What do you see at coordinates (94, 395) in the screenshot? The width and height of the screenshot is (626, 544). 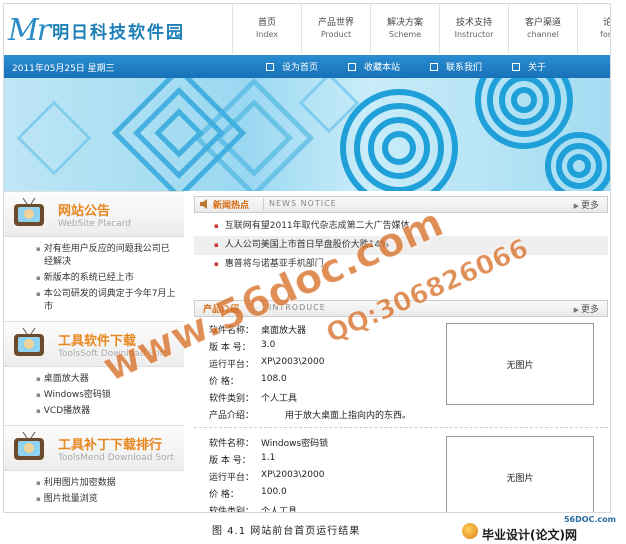 I see `list-item: Windows密码锁` at bounding box center [94, 395].